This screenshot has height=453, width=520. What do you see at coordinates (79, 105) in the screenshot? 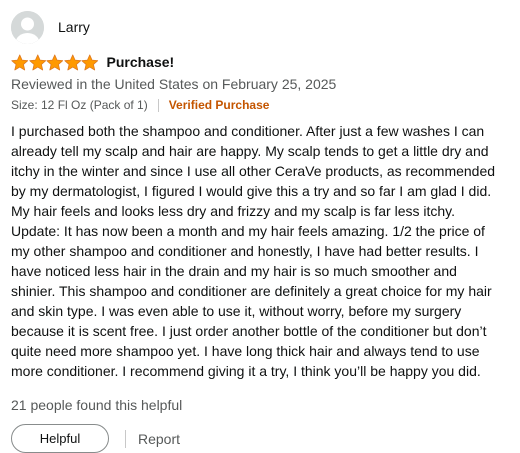
I see `size-variant: Size: 12 Fl Oz (Pack of 1)` at bounding box center [79, 105].